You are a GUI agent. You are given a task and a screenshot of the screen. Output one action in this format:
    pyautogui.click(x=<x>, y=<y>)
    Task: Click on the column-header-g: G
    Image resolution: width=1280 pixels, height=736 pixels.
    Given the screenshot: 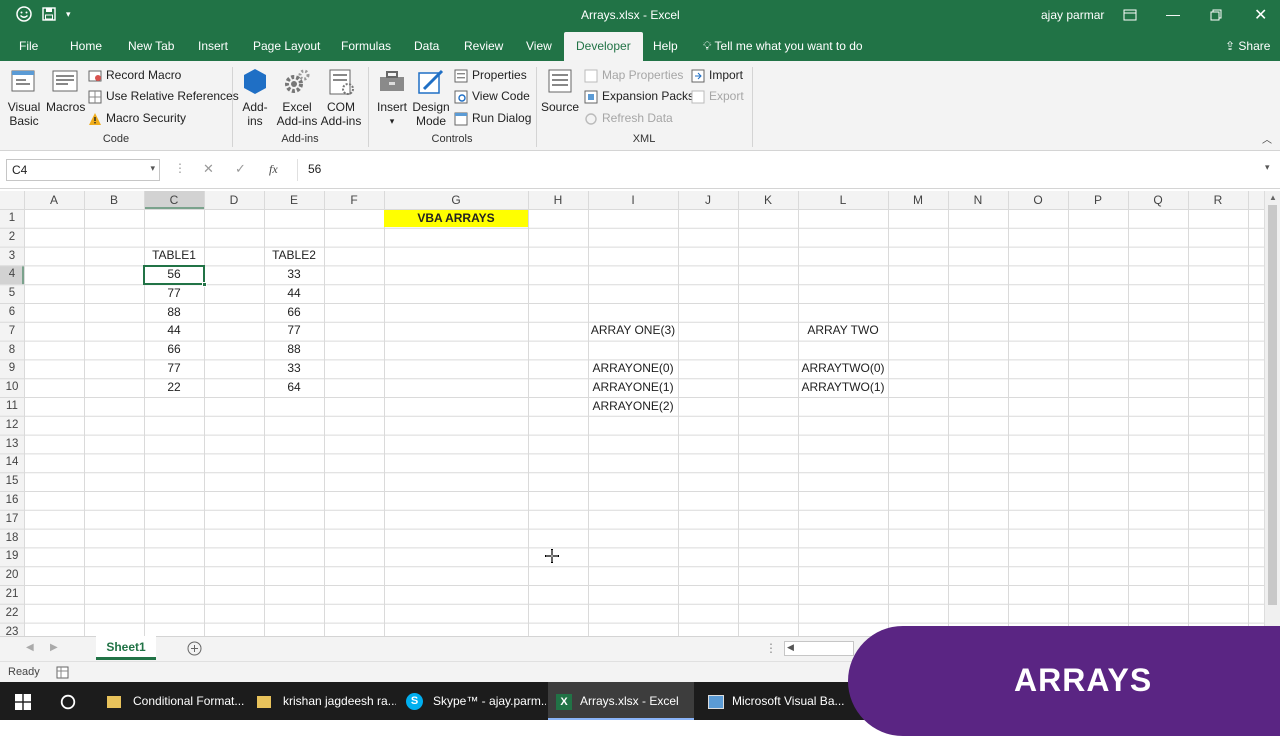 What is the action you would take?
    pyautogui.click(x=456, y=200)
    